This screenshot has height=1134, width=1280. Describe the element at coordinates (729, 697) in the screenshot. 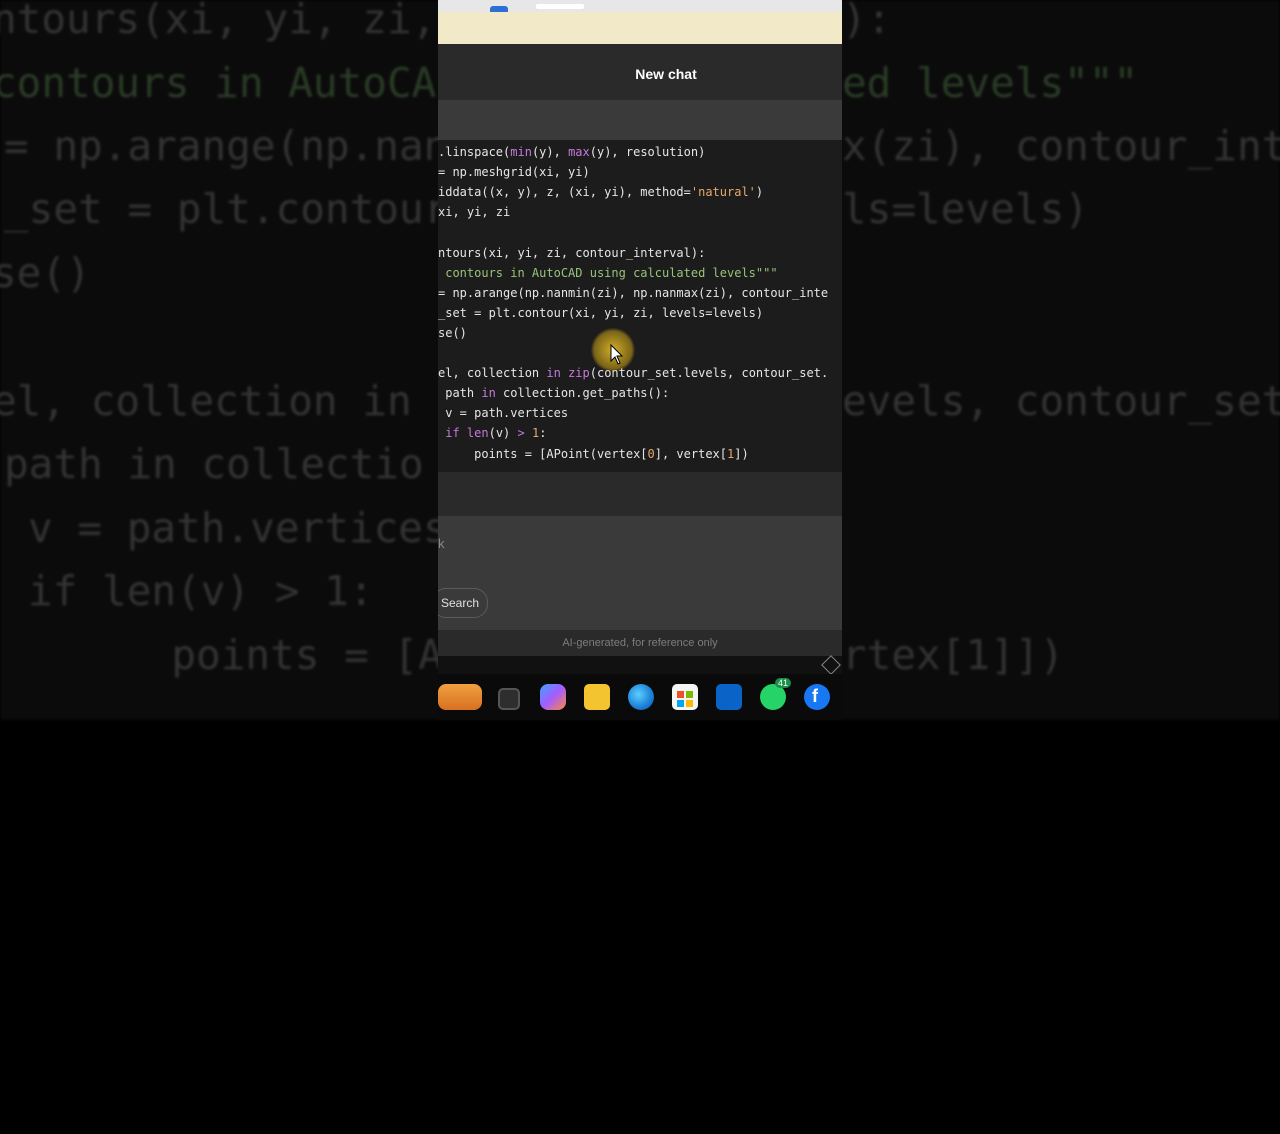

I see `outlook-icon` at that location.